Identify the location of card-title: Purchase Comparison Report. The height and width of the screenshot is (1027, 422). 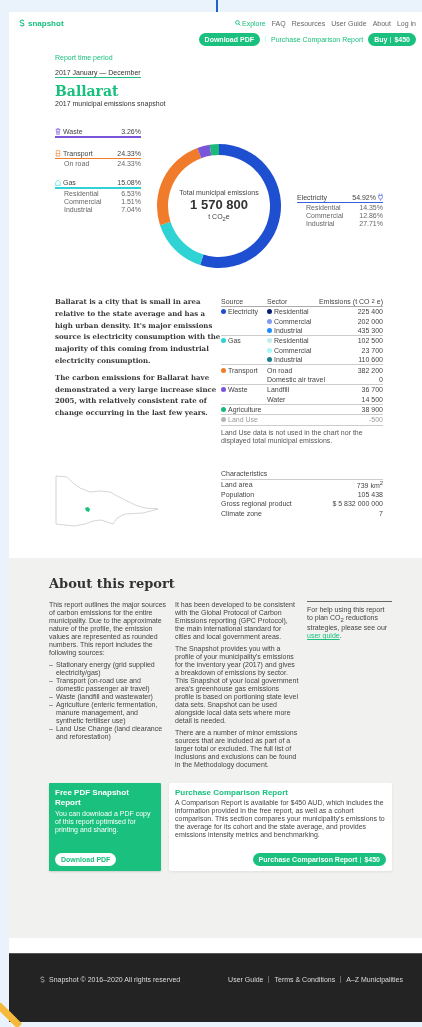
(232, 792).